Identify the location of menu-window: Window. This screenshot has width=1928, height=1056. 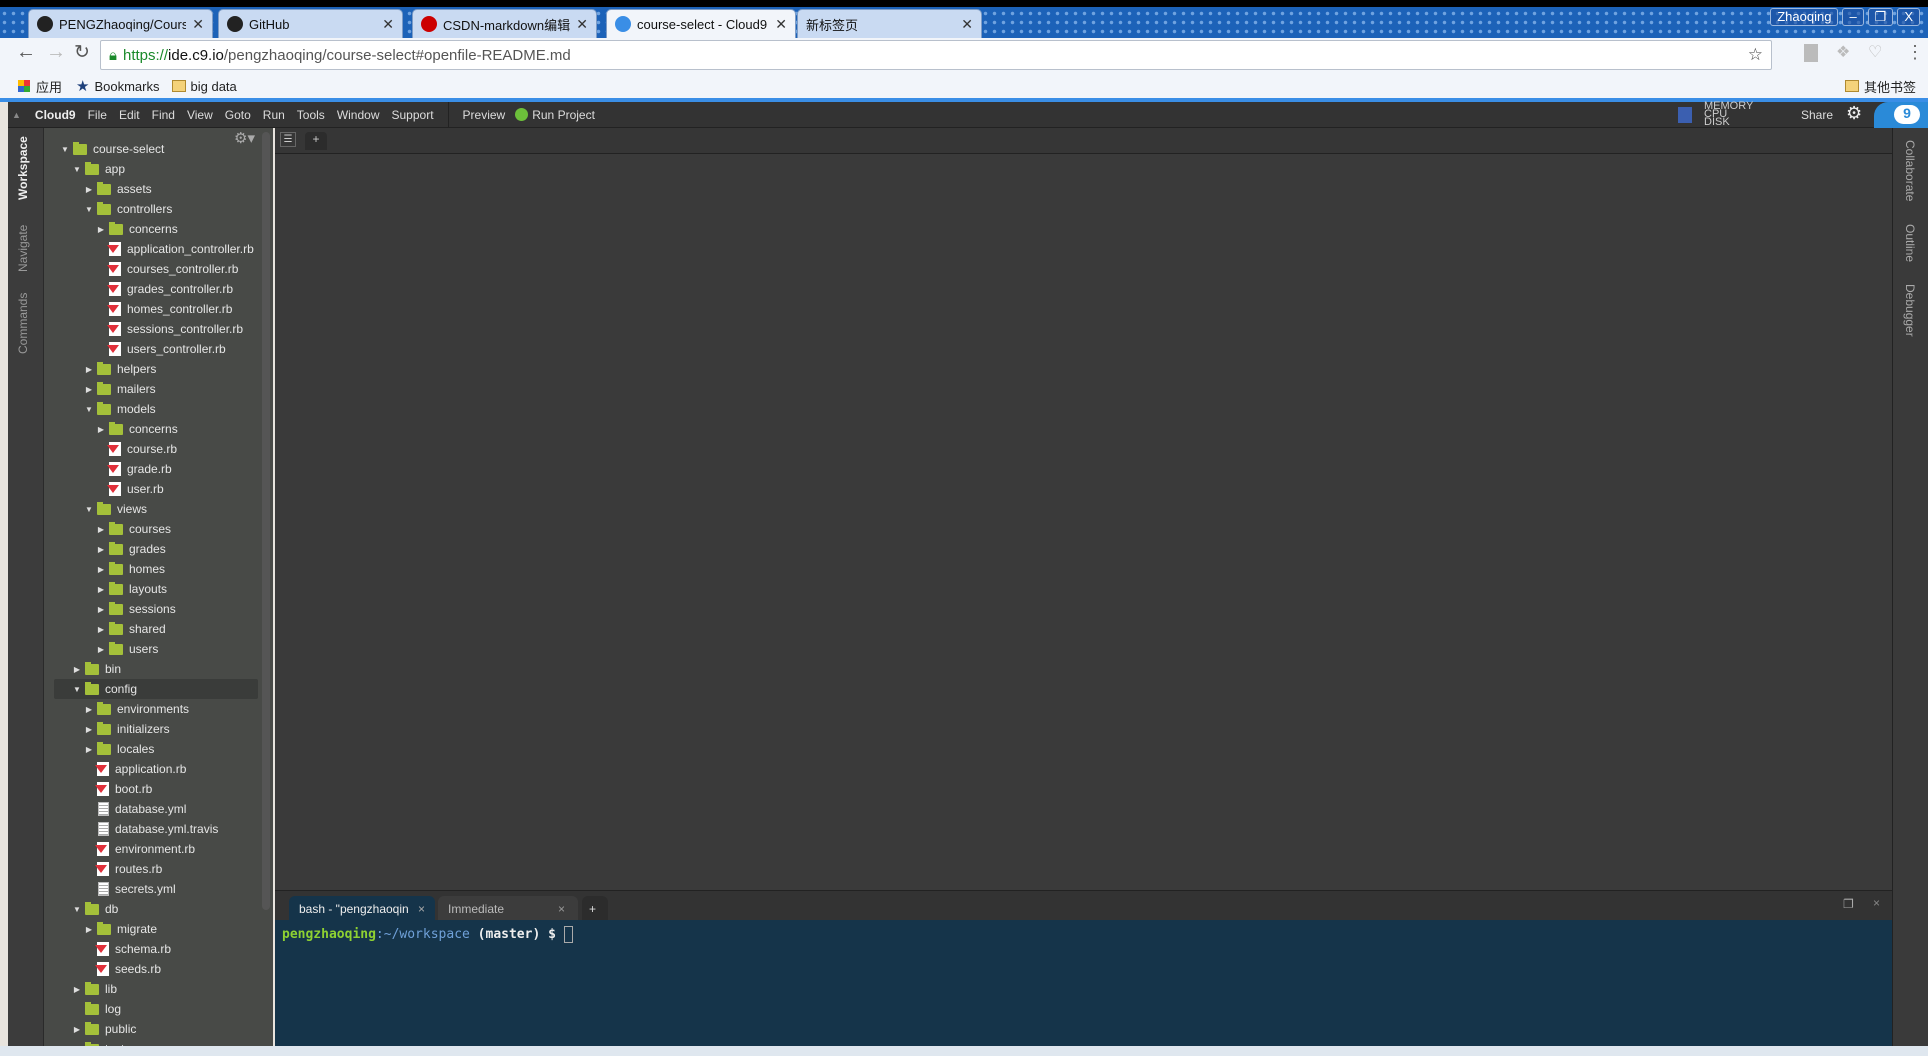
(358, 115).